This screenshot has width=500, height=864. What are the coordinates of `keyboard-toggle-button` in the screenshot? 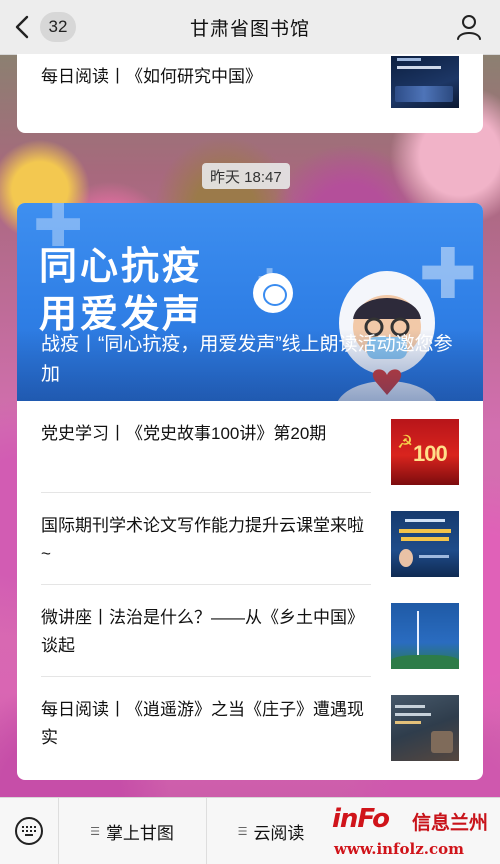 It's located at (29, 831).